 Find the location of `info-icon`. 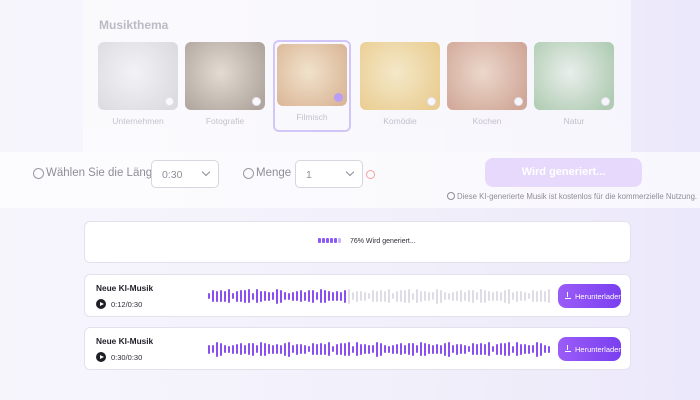

info-icon is located at coordinates (370, 174).